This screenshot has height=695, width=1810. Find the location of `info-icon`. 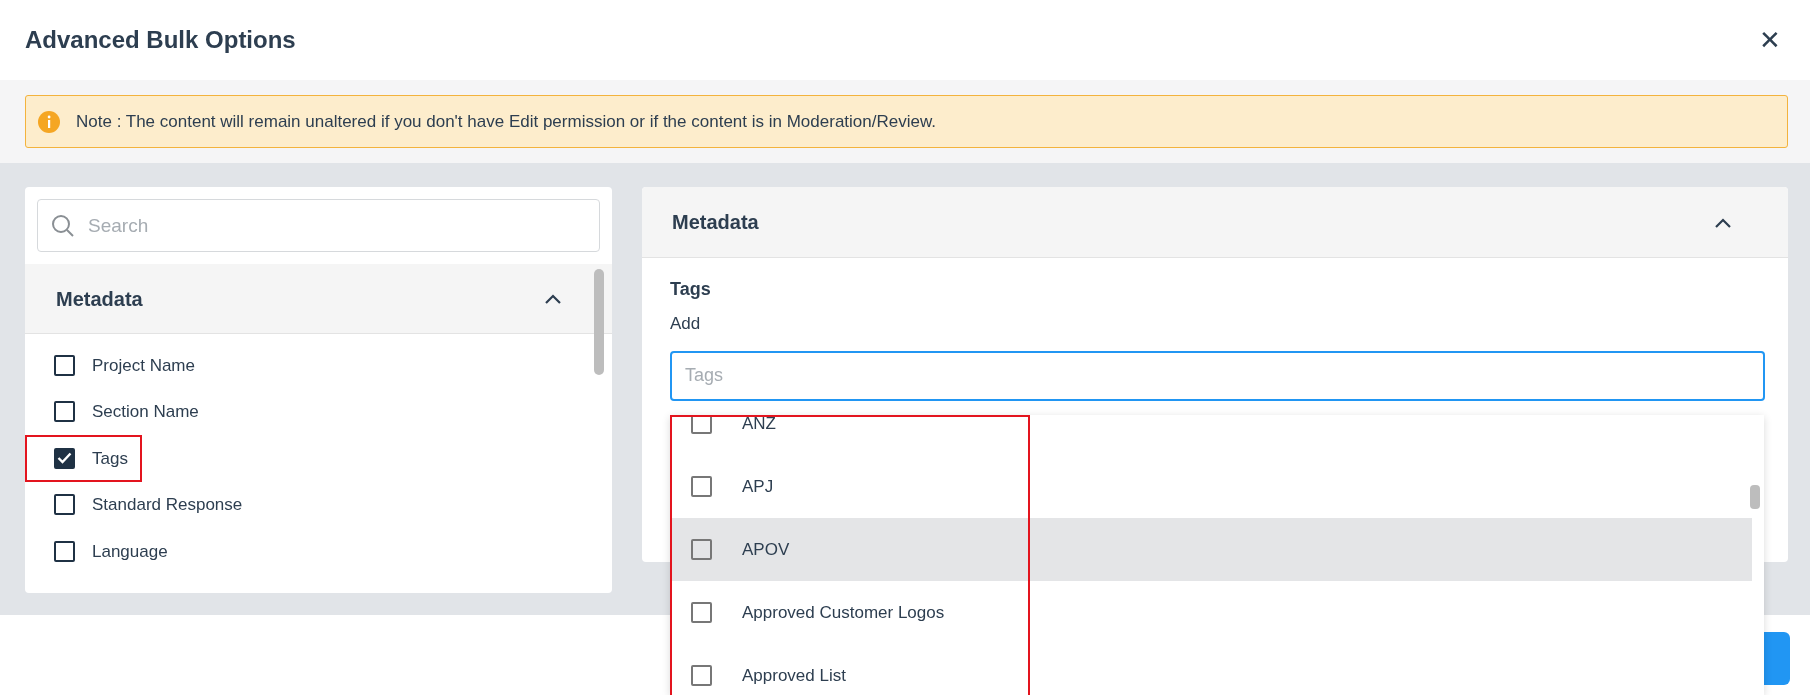

info-icon is located at coordinates (49, 121).